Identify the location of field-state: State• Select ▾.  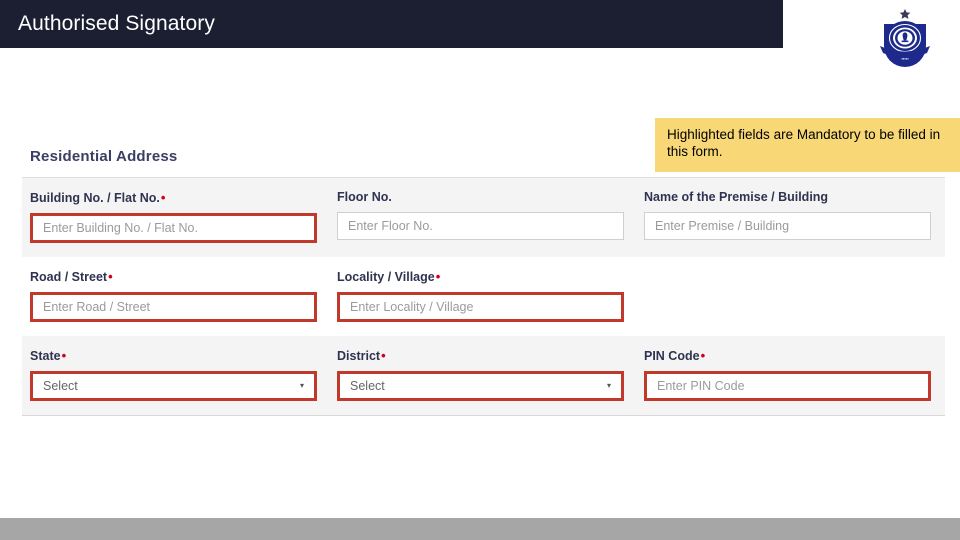
(173, 374).